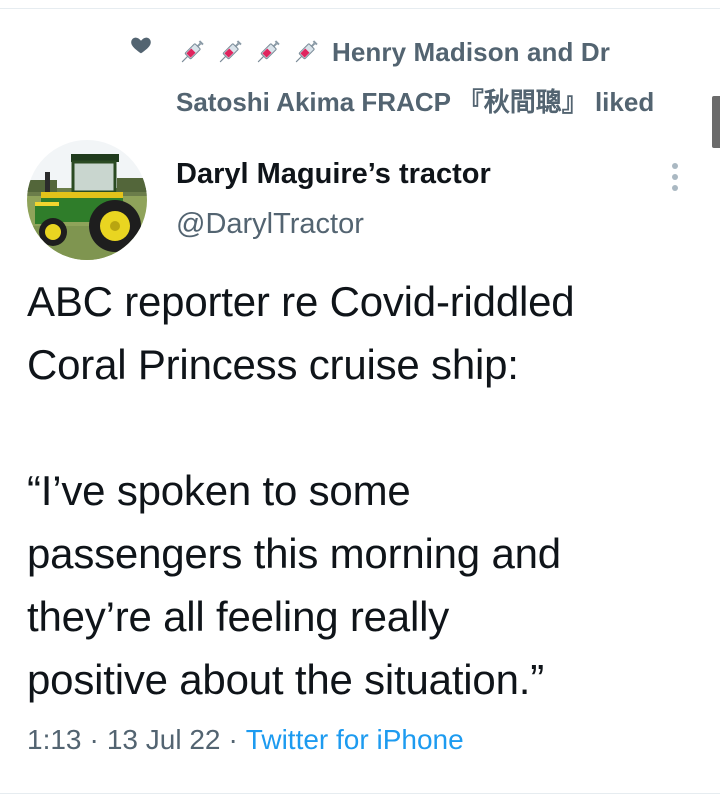 The image size is (720, 801). What do you see at coordinates (360, 8) in the screenshot?
I see `top-divider` at bounding box center [360, 8].